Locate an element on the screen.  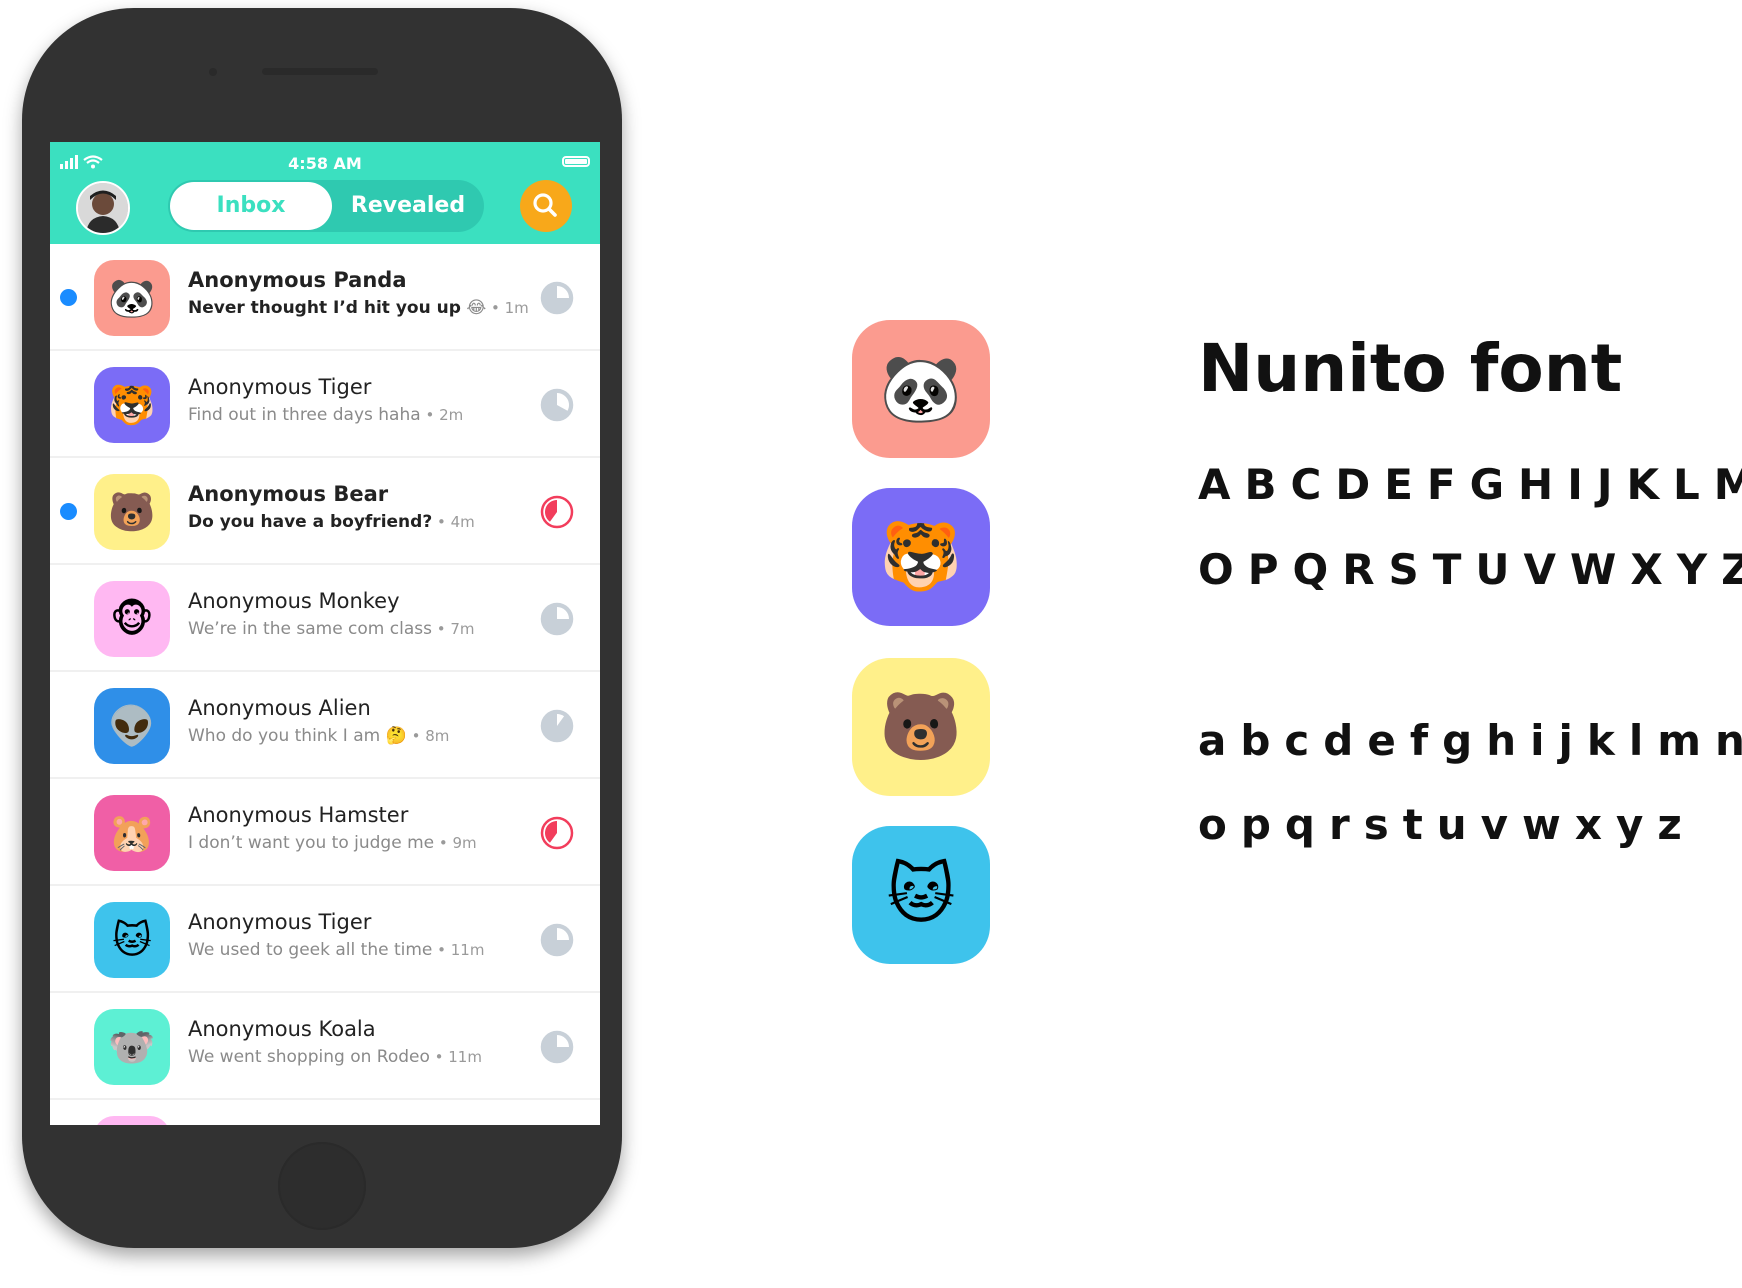
tab-inbox: Inbox is located at coordinates (251, 206).